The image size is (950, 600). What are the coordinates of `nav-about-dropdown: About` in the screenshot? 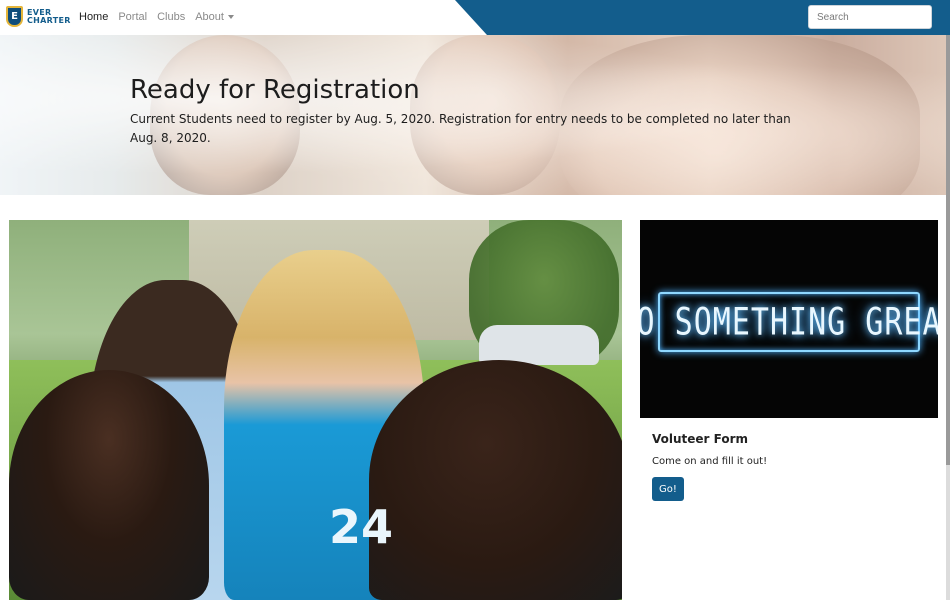 It's located at (214, 17).